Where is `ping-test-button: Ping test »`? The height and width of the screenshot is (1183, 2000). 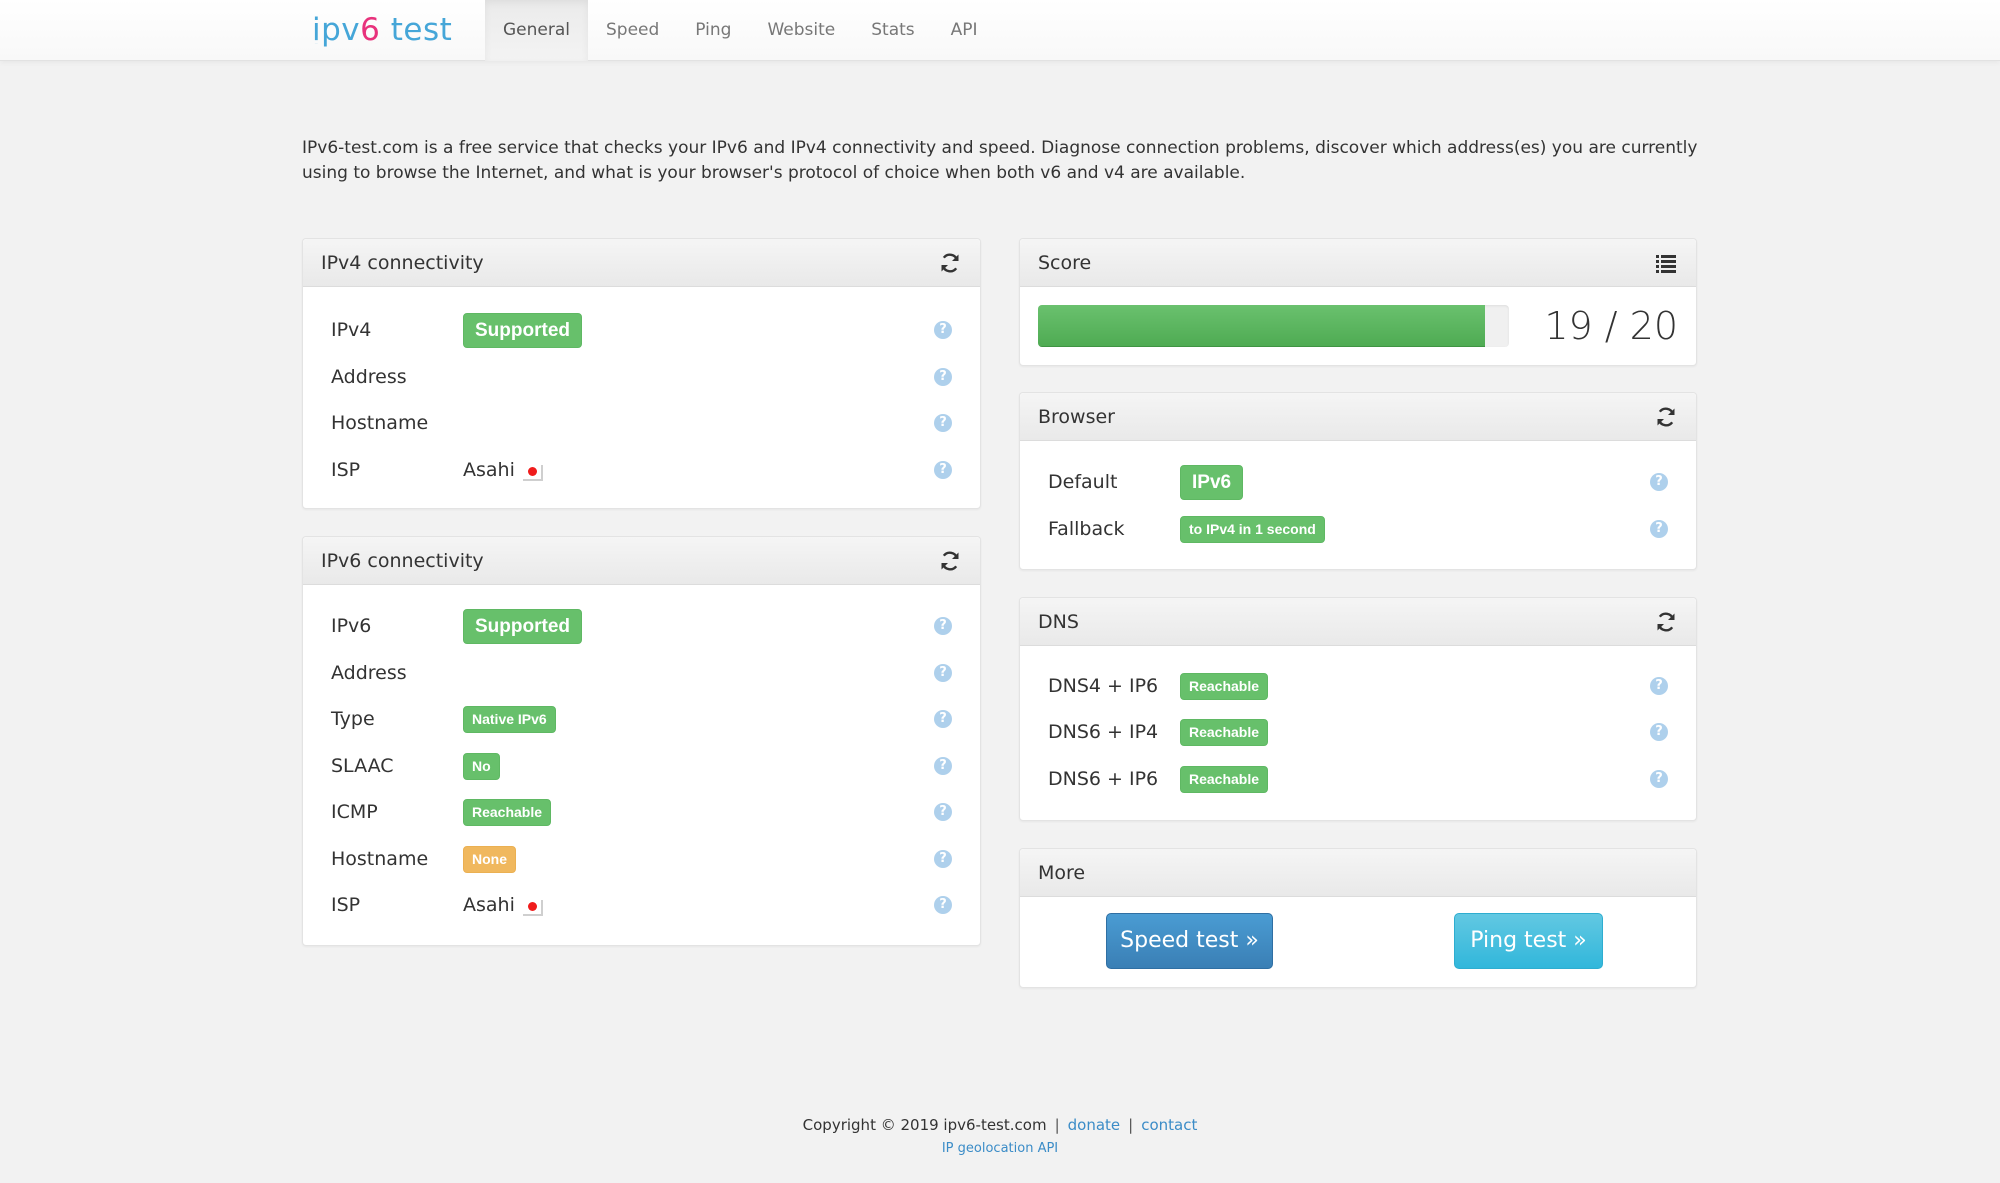 ping-test-button: Ping test » is located at coordinates (1528, 941).